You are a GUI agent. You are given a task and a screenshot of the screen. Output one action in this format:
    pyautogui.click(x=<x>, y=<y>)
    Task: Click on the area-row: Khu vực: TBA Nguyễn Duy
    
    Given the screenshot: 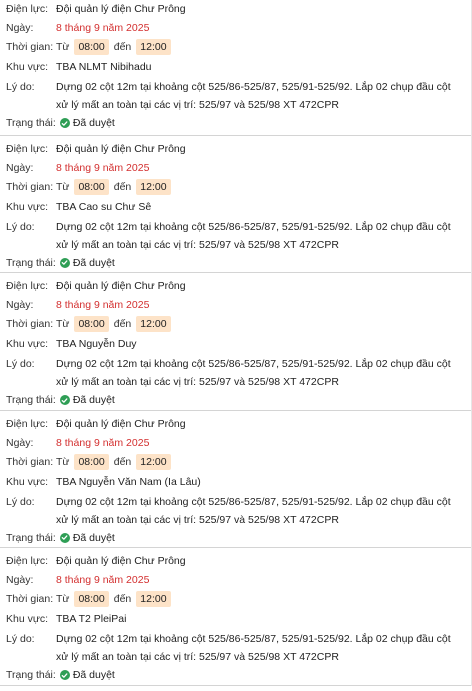 What is the action you would take?
    pyautogui.click(x=234, y=344)
    